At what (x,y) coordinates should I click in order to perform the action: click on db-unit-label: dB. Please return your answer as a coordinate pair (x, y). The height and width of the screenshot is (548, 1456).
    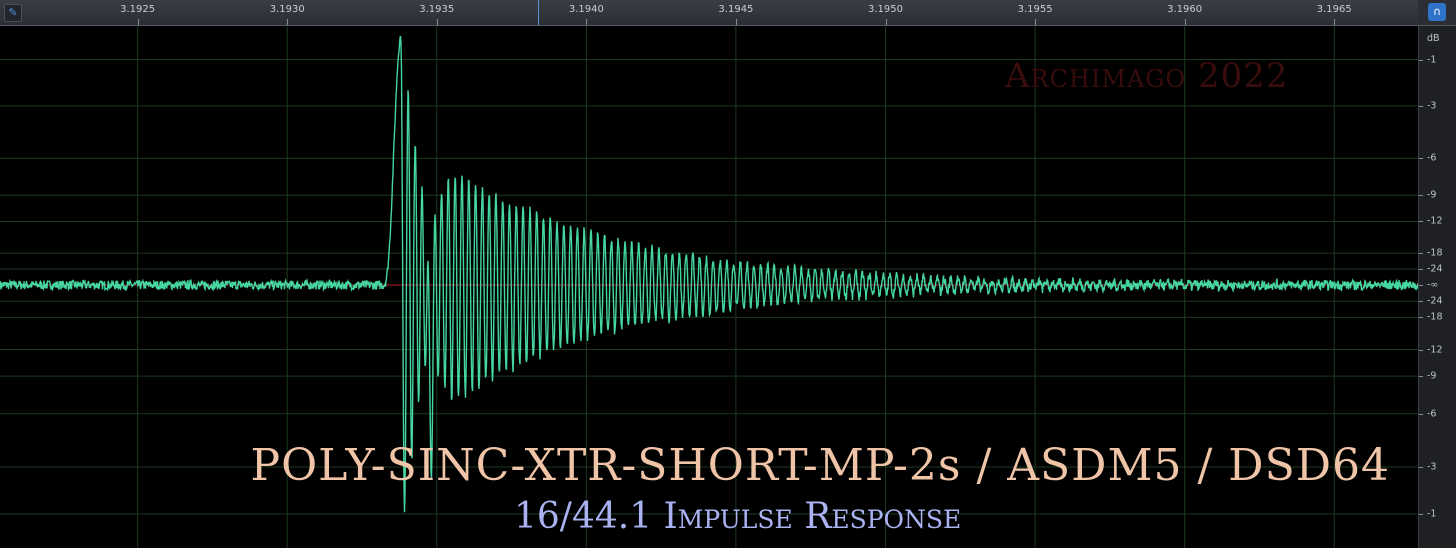
    Looking at the image, I should click on (1433, 38).